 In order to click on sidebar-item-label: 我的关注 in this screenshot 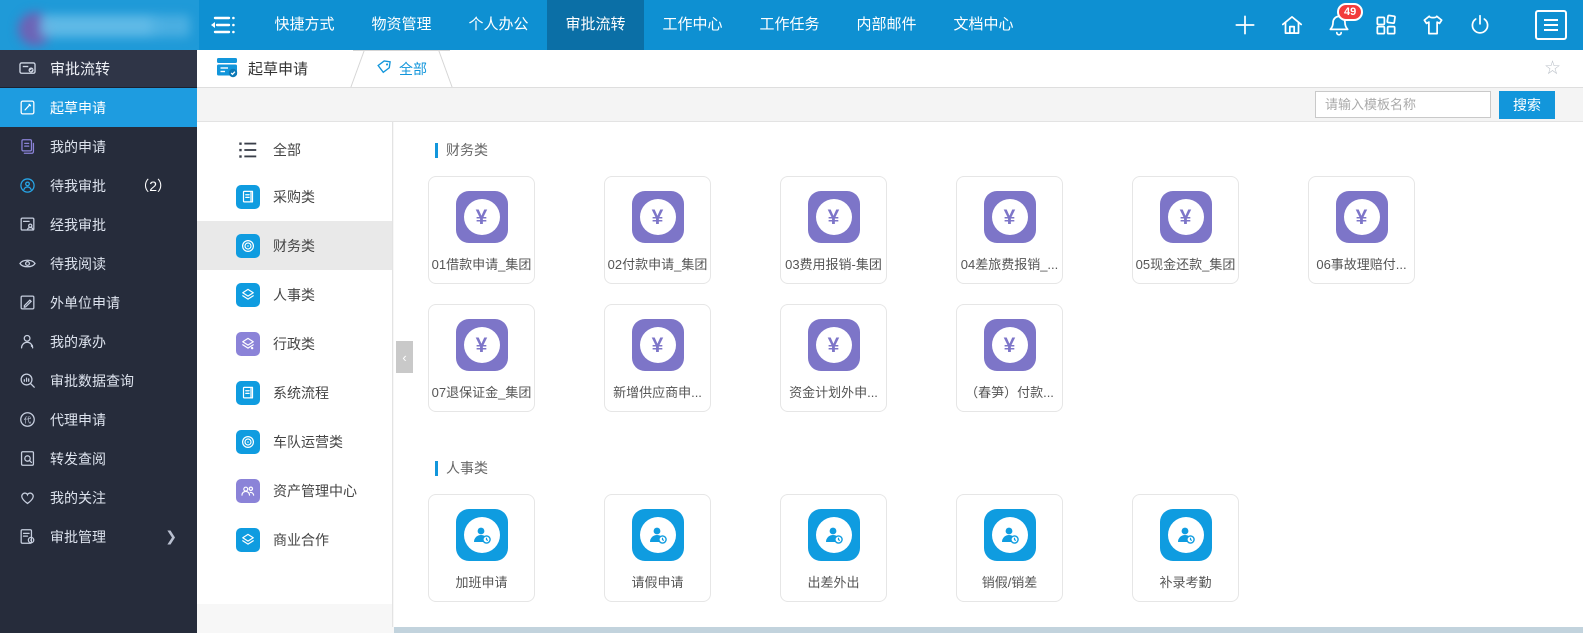, I will do `click(78, 497)`.